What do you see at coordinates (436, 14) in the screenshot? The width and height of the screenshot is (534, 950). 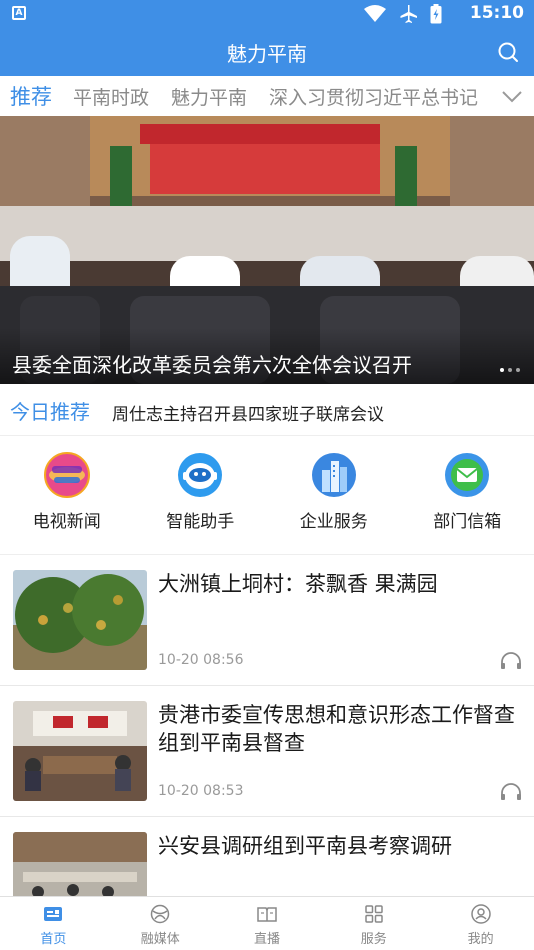 I see `battery-icon` at bounding box center [436, 14].